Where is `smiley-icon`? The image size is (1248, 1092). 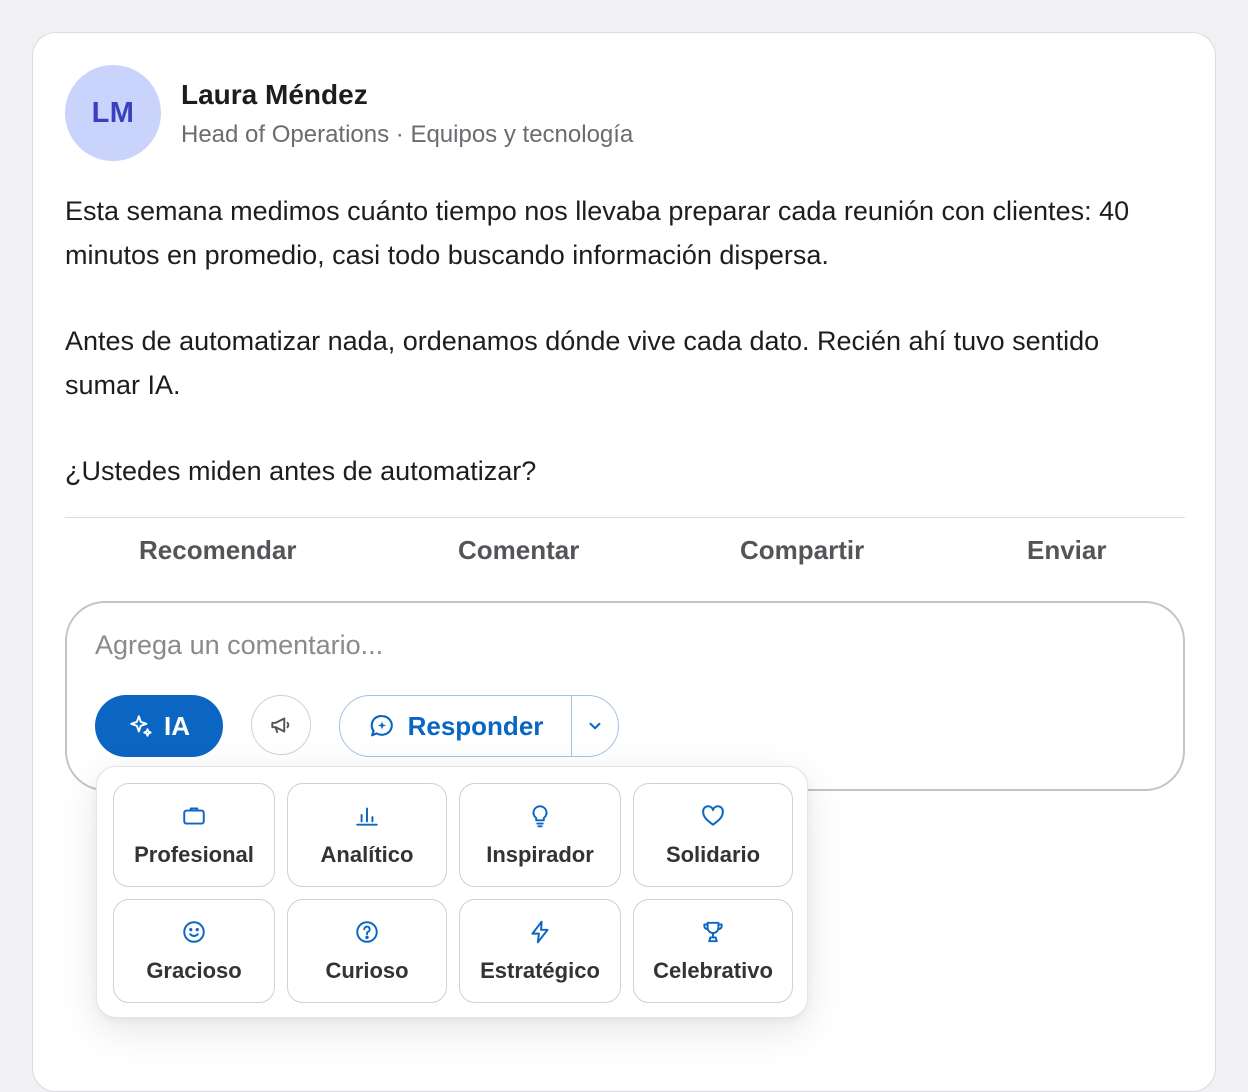
smiley-icon is located at coordinates (194, 932).